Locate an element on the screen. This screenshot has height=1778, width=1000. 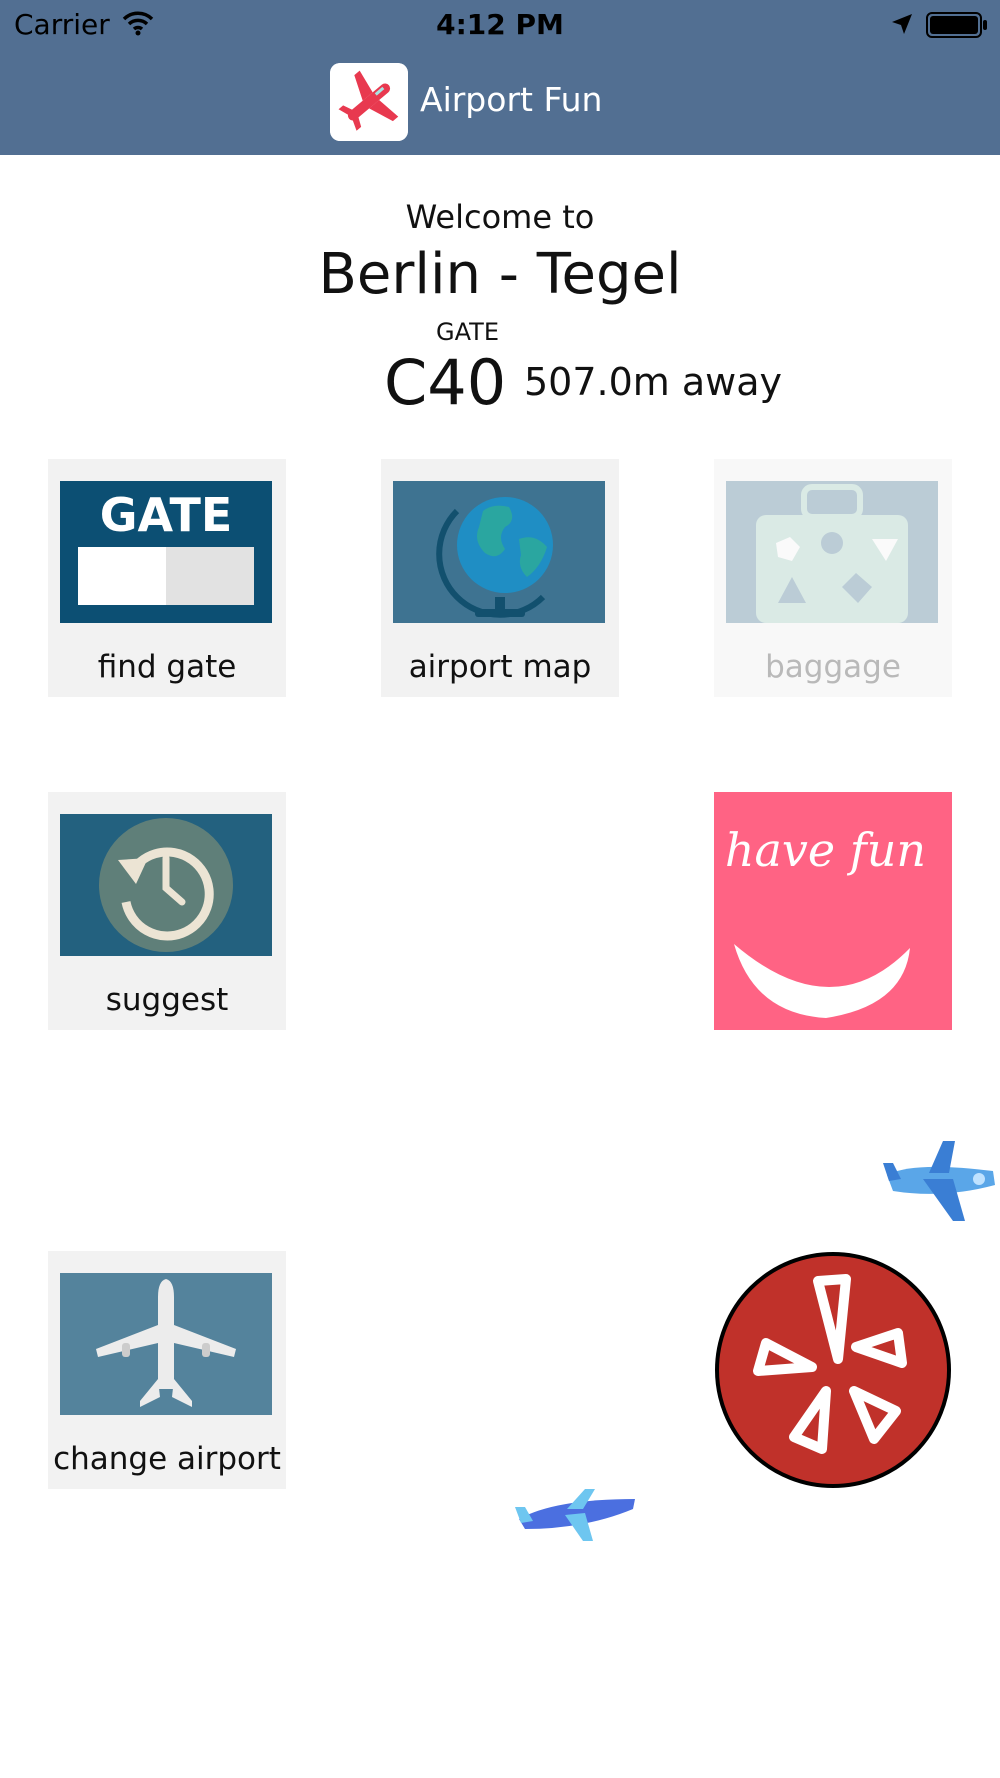
history-clock-icon is located at coordinates (166, 885).